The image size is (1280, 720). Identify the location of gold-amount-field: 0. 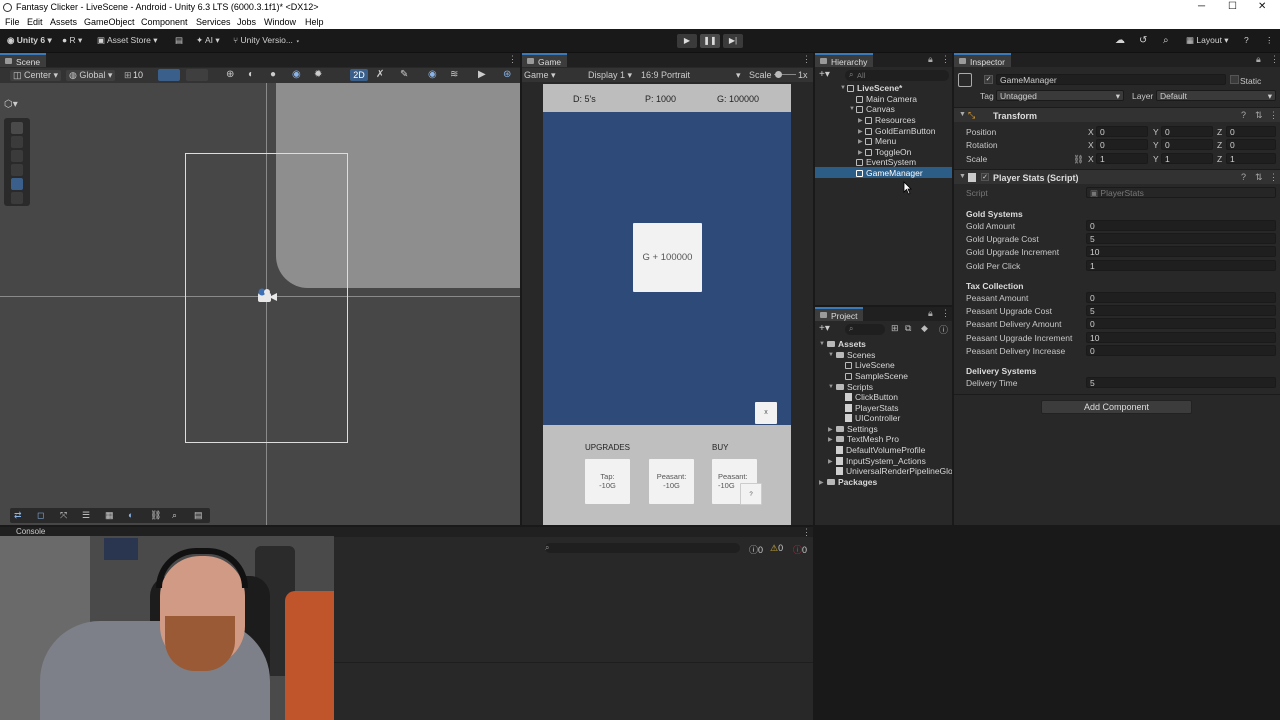
(1181, 225).